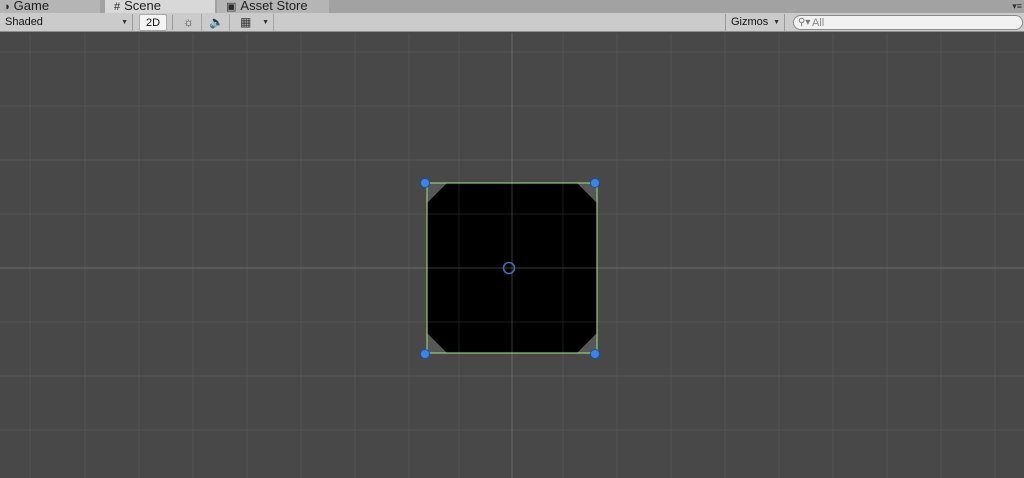 This screenshot has height=478, width=1024. I want to click on pacman-icon: ◑, so click(6, 7).